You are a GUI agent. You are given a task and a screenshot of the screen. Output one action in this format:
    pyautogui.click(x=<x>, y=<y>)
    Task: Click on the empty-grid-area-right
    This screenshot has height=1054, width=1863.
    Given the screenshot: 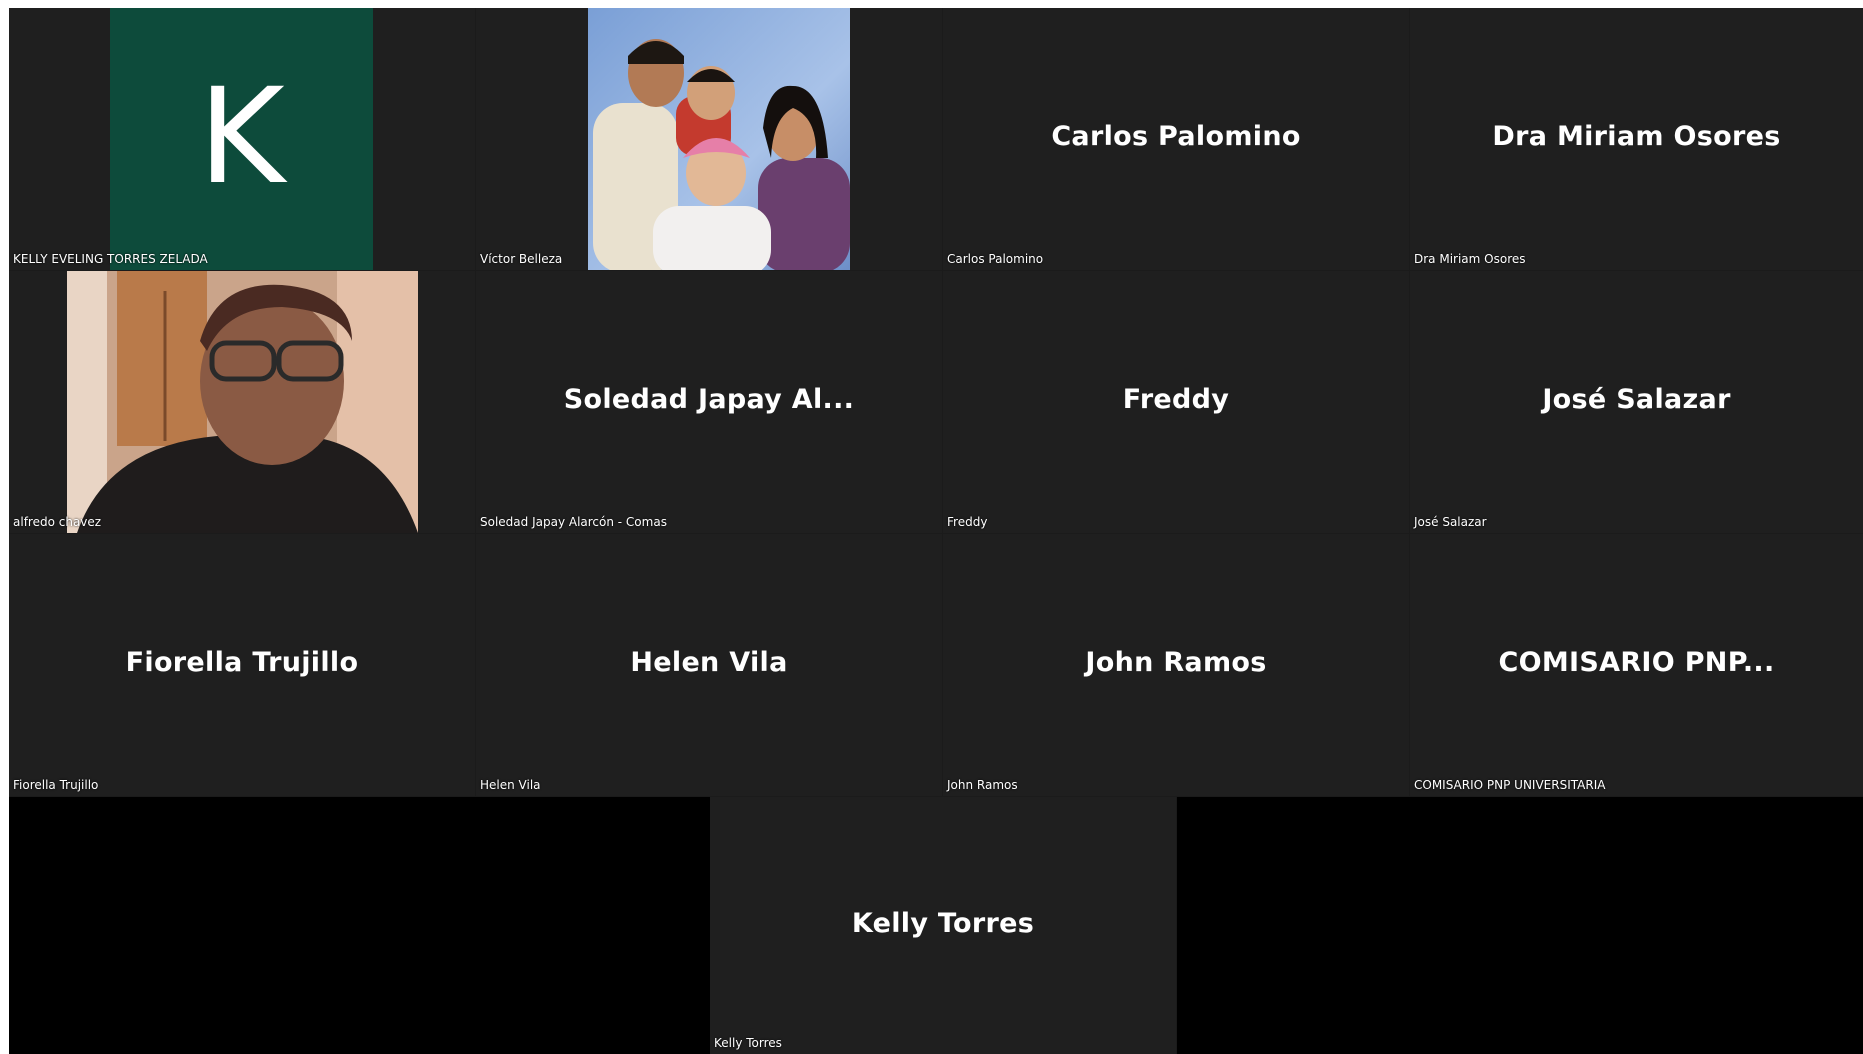 What is the action you would take?
    pyautogui.click(x=1520, y=925)
    